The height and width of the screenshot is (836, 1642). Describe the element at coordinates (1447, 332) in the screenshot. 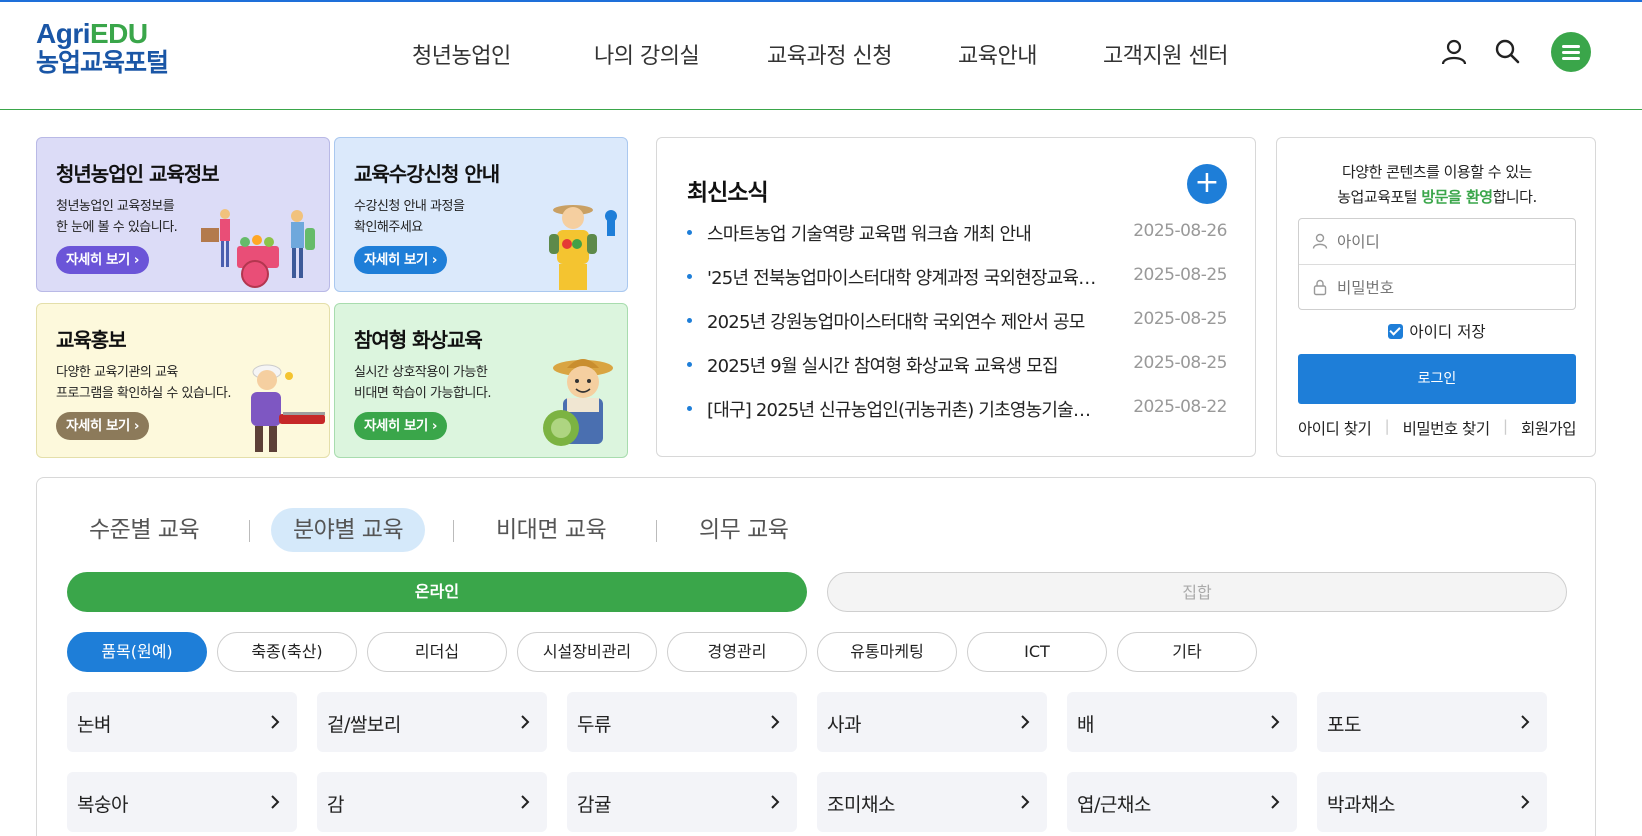

I see `save-id-label: 아이디 저장` at that location.